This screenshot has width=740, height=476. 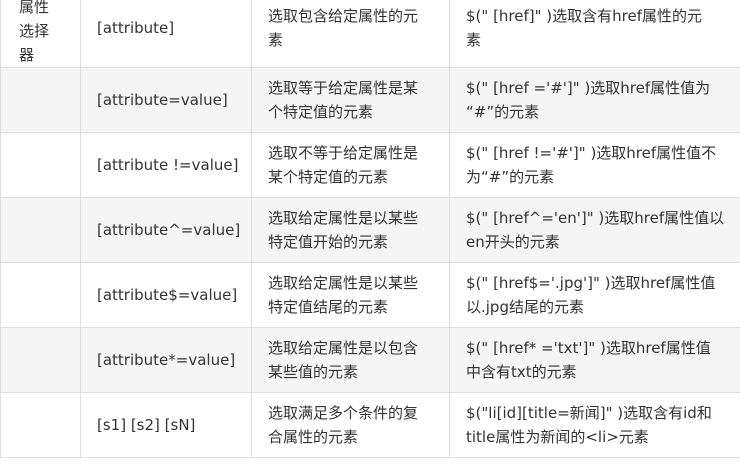 I want to click on example-line: $(" [href !='#']" )选取href属性值不, so click(x=591, y=153).